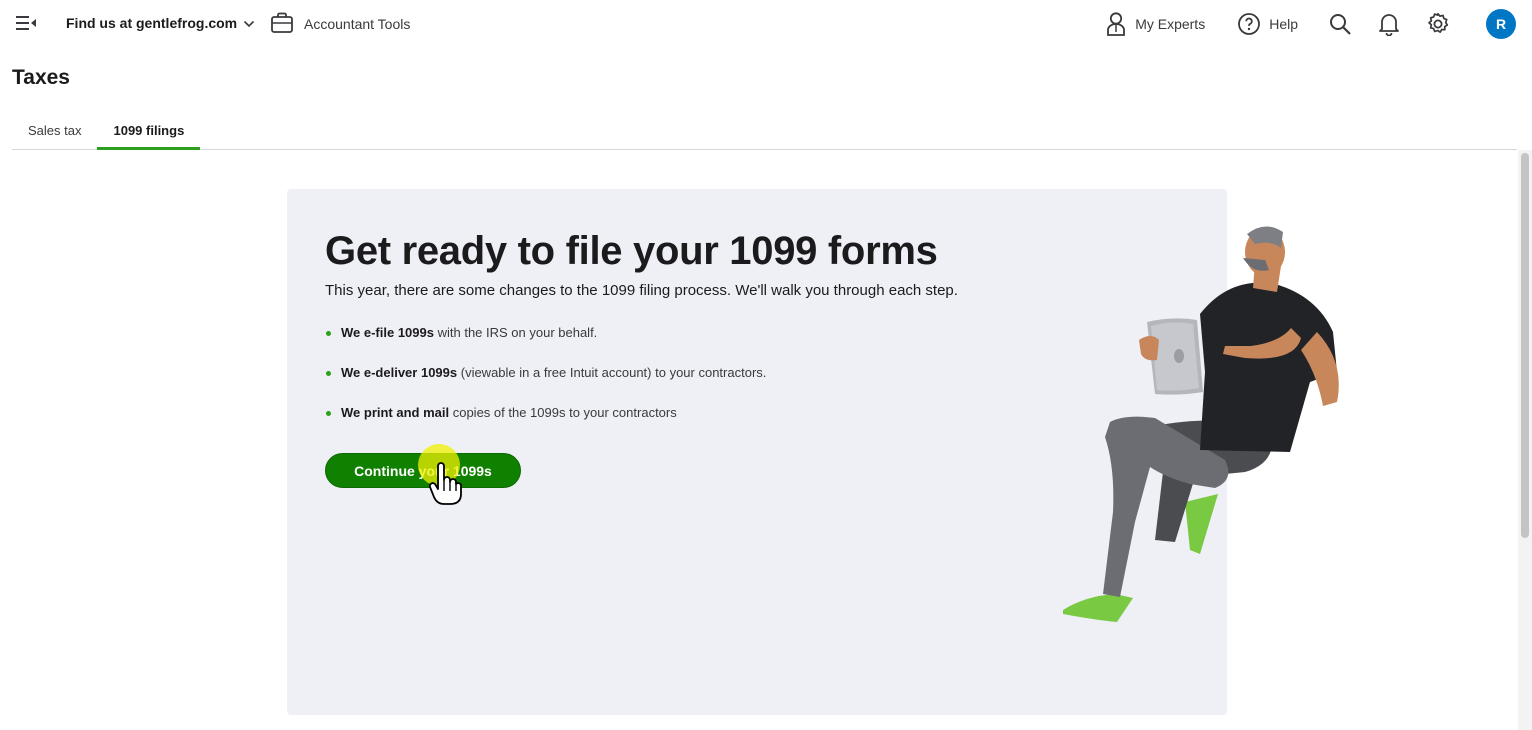 Image resolution: width=1532 pixels, height=730 pixels. What do you see at coordinates (1283, 24) in the screenshot?
I see `help-label: Help` at bounding box center [1283, 24].